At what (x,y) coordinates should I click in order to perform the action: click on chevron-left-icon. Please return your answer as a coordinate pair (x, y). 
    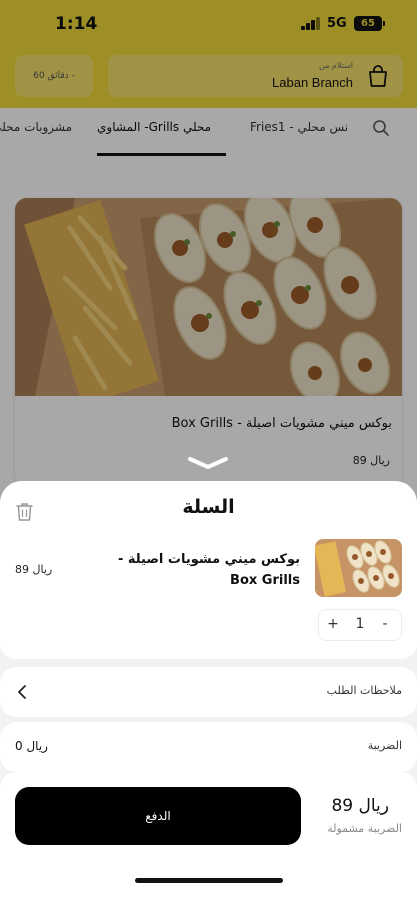
    Looking at the image, I should click on (22, 692).